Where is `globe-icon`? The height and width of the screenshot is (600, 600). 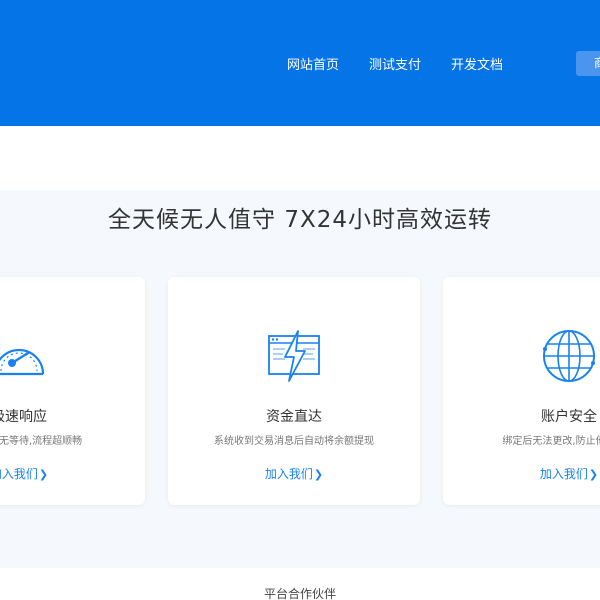 globe-icon is located at coordinates (569, 356).